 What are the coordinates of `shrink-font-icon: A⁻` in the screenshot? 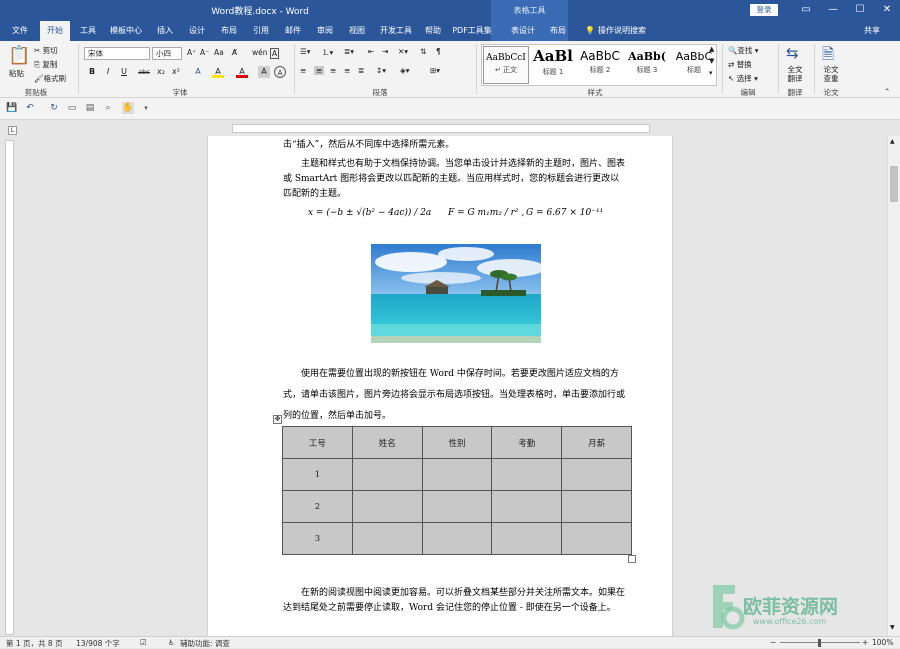 It's located at (204, 52).